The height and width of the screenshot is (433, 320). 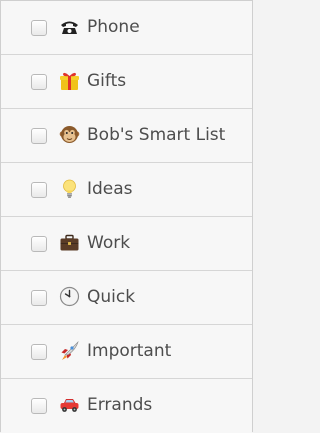 I want to click on list-item-work: Work, so click(x=126, y=244).